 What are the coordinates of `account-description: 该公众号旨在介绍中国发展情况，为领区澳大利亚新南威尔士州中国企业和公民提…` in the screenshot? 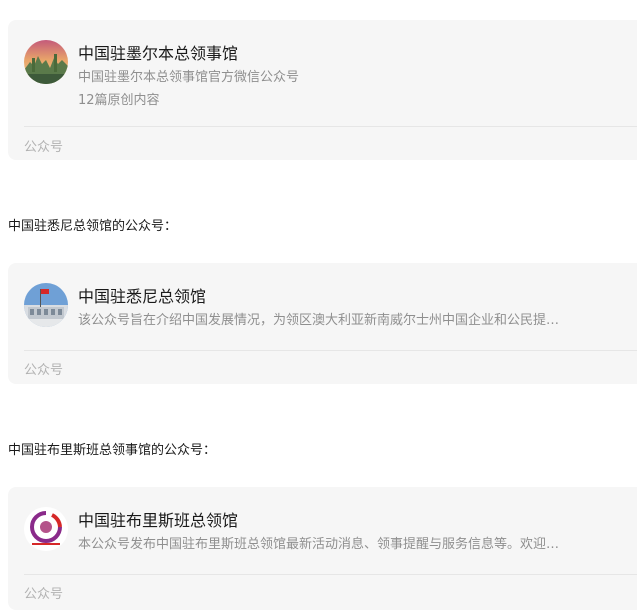 It's located at (319, 320).